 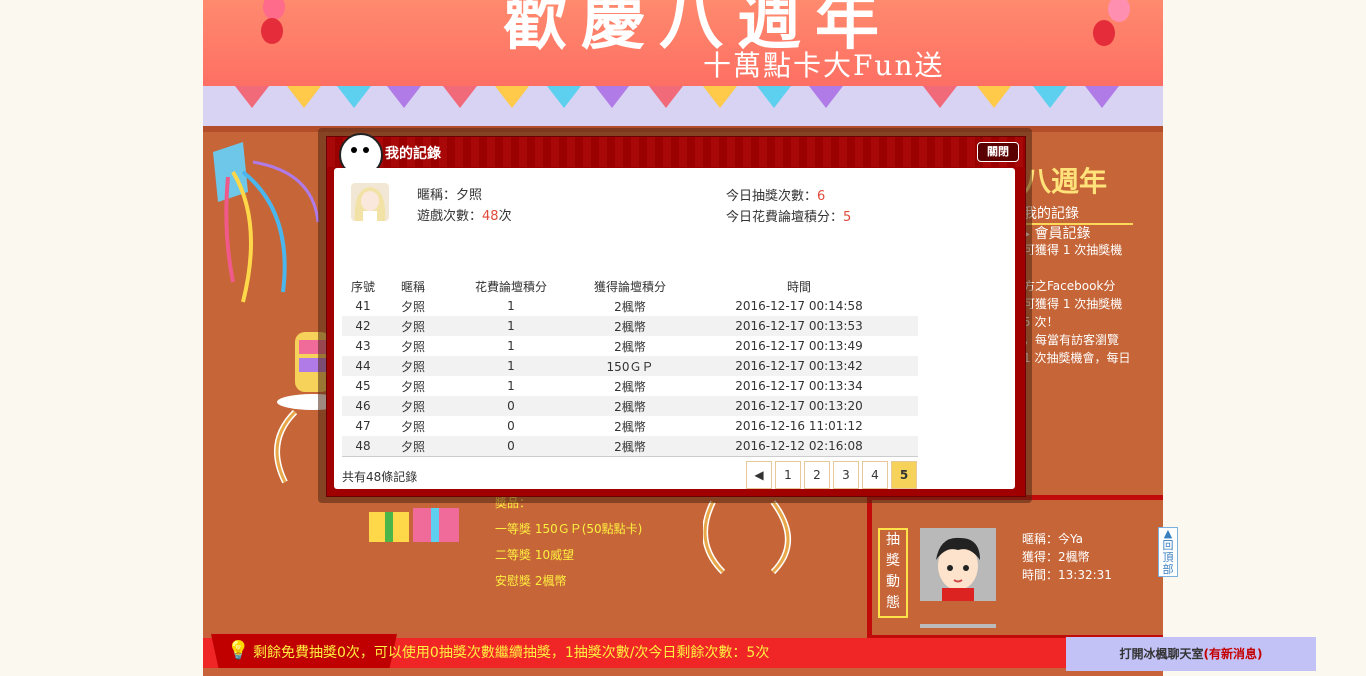 What do you see at coordinates (531, 581) in the screenshot?
I see `prize-consolation: 安慰獎 2楓幣` at bounding box center [531, 581].